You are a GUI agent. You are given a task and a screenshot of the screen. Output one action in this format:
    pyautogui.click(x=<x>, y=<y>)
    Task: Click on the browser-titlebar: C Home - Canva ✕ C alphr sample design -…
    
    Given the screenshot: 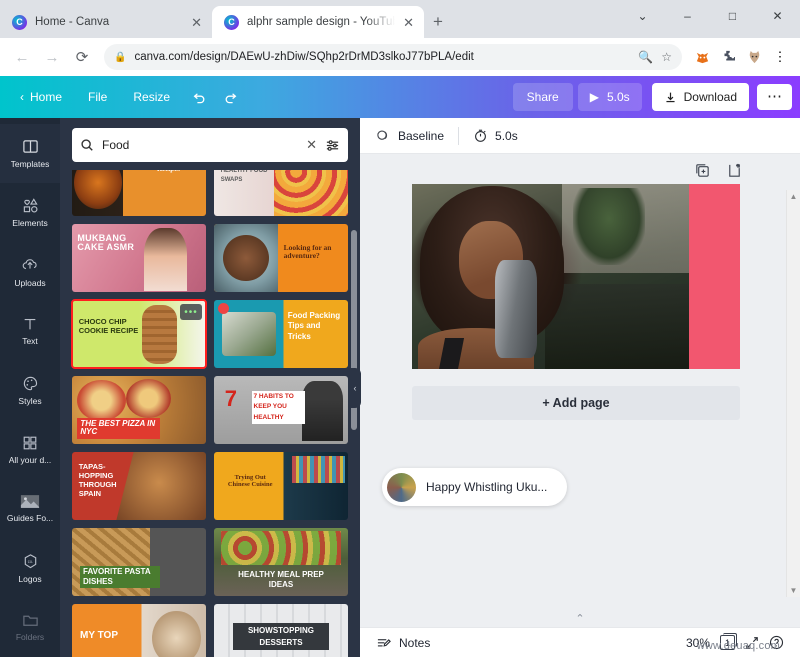 What is the action you would take?
    pyautogui.click(x=400, y=19)
    